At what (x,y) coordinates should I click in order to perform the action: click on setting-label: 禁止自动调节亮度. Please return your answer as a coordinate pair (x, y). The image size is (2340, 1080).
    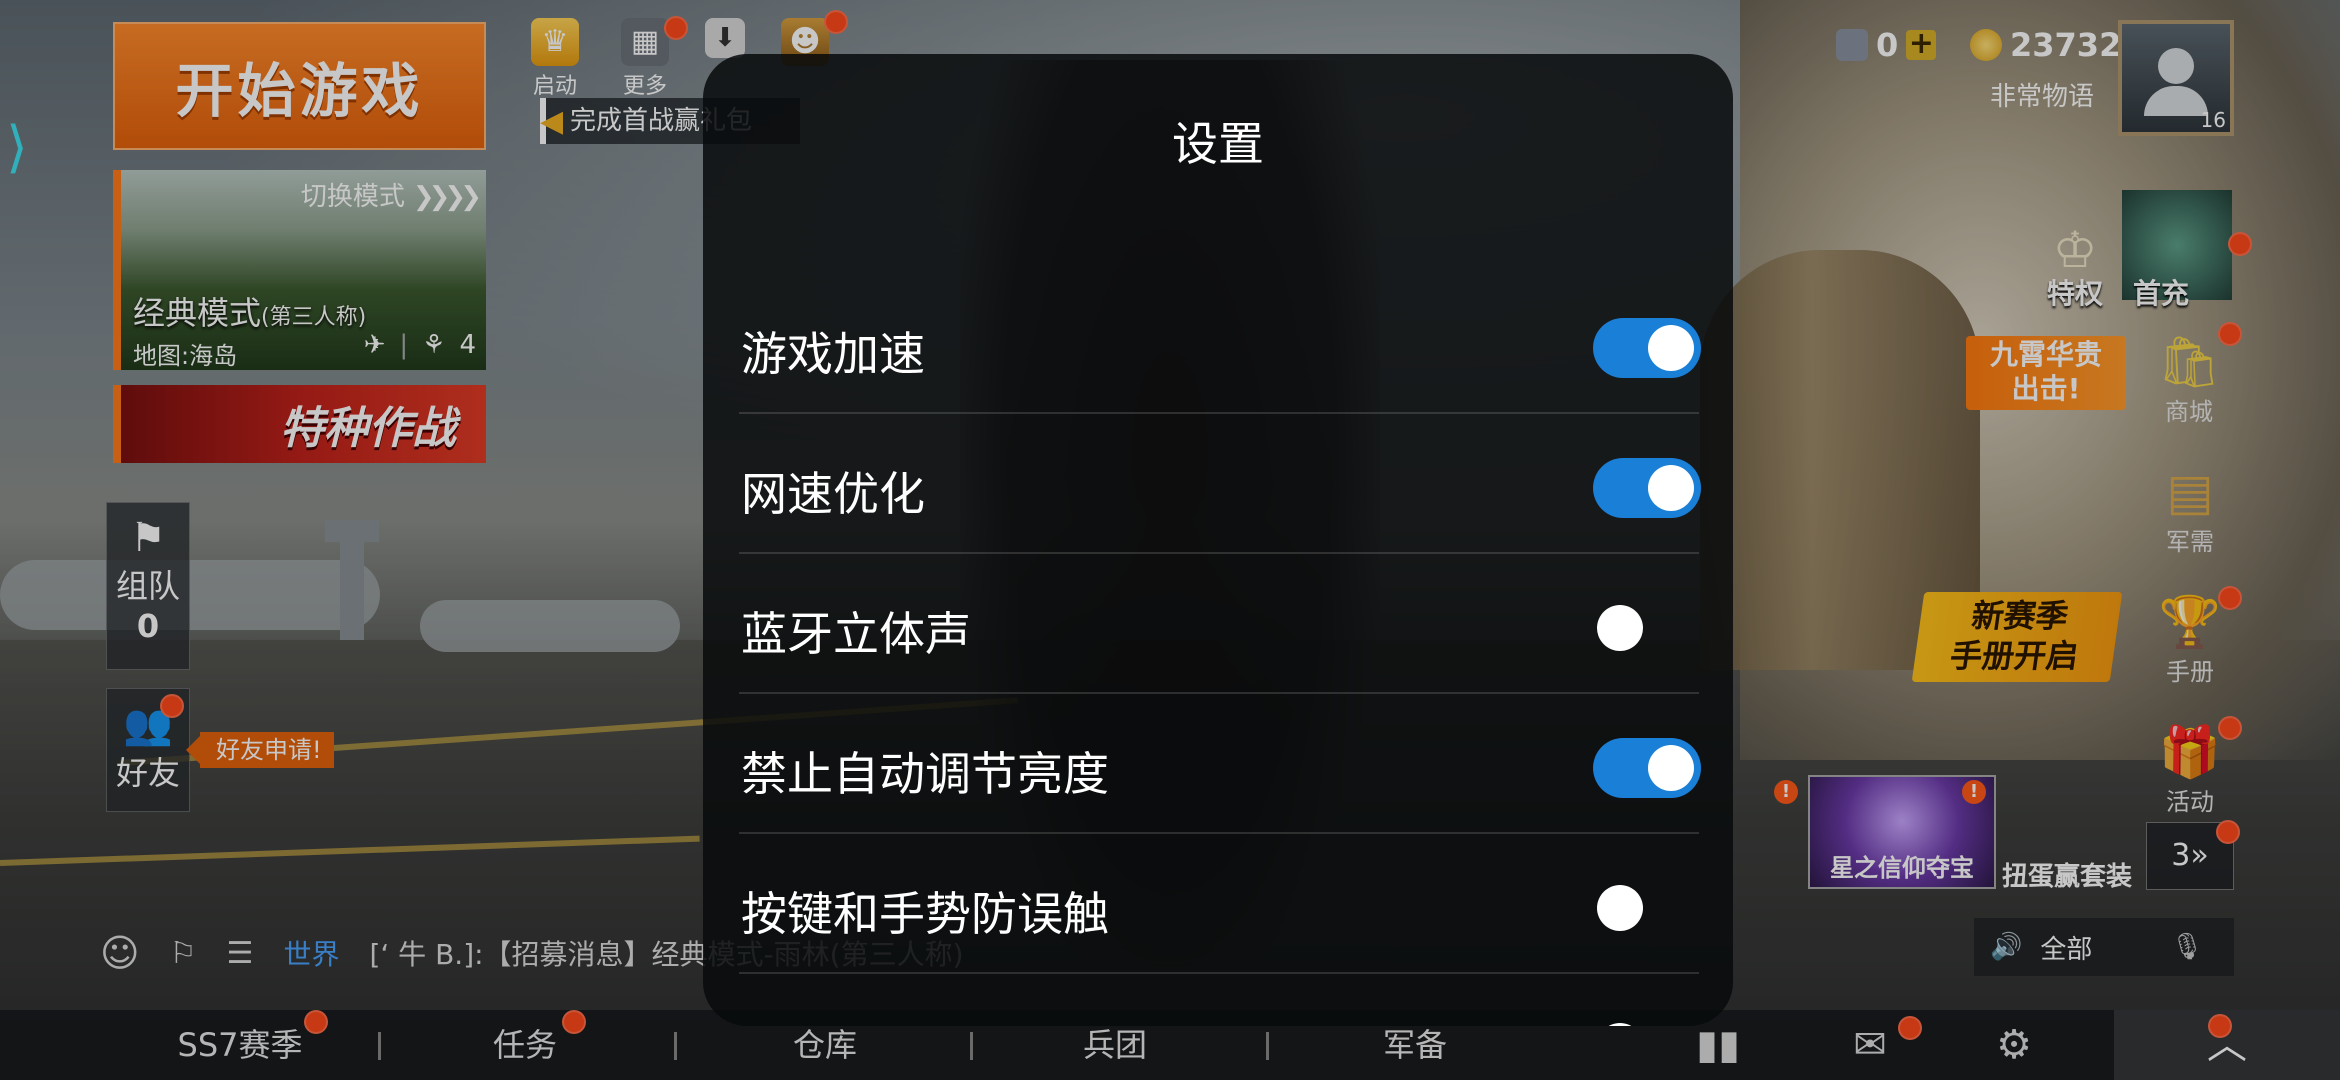
    Looking at the image, I should click on (925, 774).